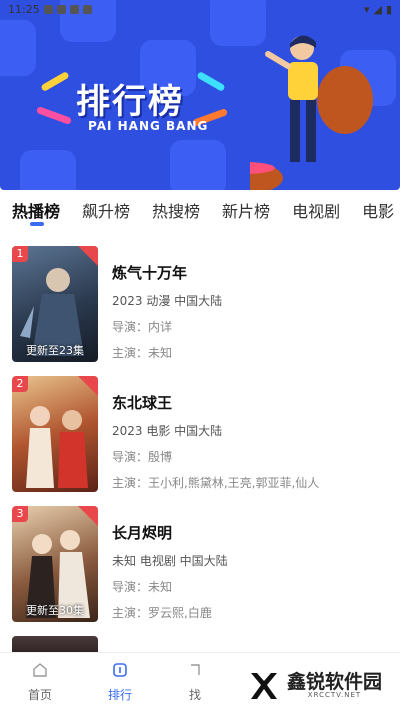  Describe the element at coordinates (170, 561) in the screenshot. I see `item-meta: 未知 电视剧 中国大陆` at that location.